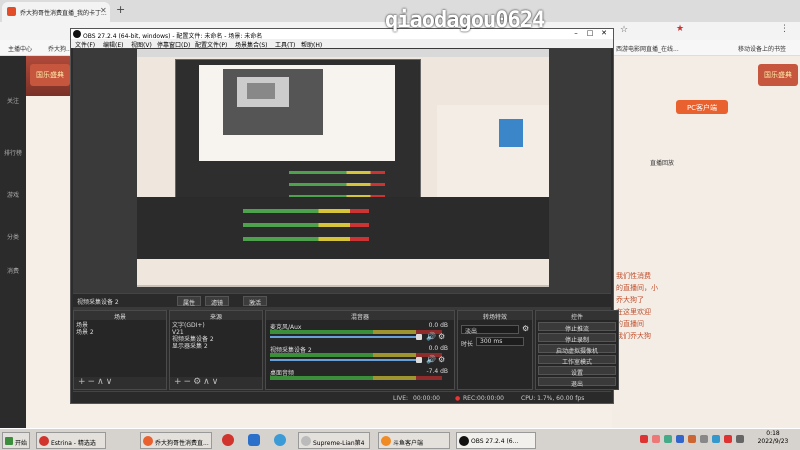 This screenshot has height=450, width=800. Describe the element at coordinates (13, 236) in the screenshot. I see `rail-item-category: 分类` at that location.